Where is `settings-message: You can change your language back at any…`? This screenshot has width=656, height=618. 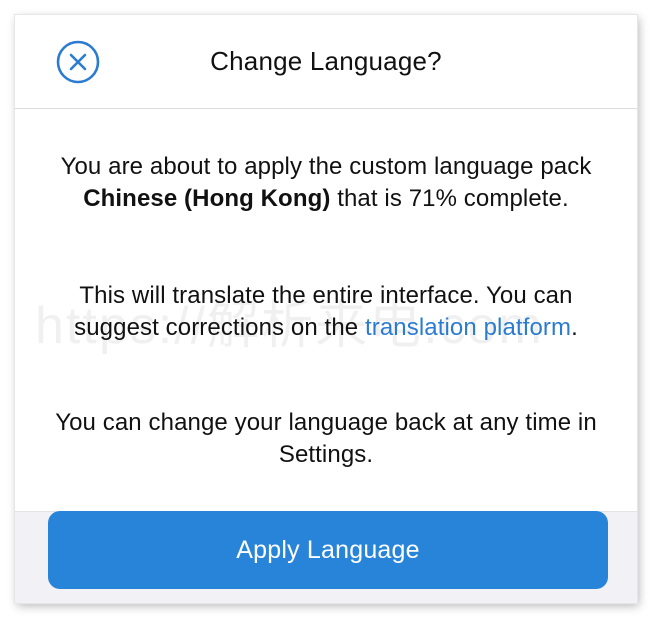
settings-message: You can change your language back at any… is located at coordinates (326, 438).